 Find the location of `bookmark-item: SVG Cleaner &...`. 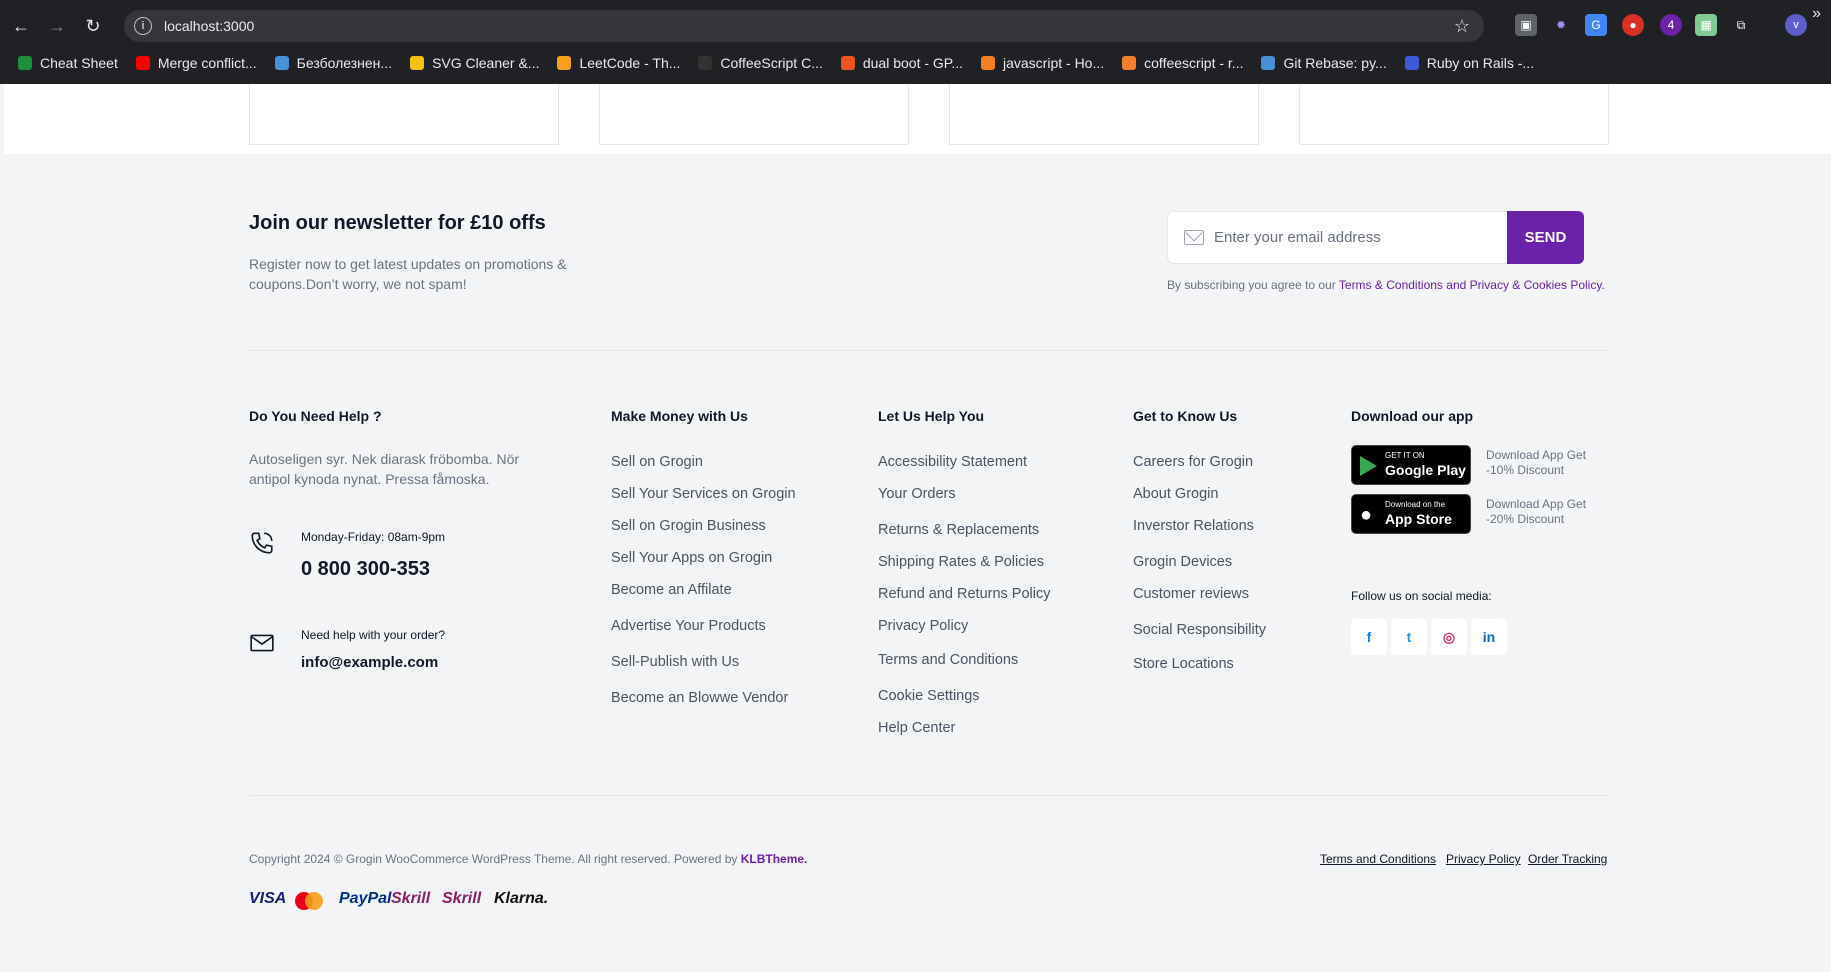

bookmark-item: SVG Cleaner &... is located at coordinates (474, 63).